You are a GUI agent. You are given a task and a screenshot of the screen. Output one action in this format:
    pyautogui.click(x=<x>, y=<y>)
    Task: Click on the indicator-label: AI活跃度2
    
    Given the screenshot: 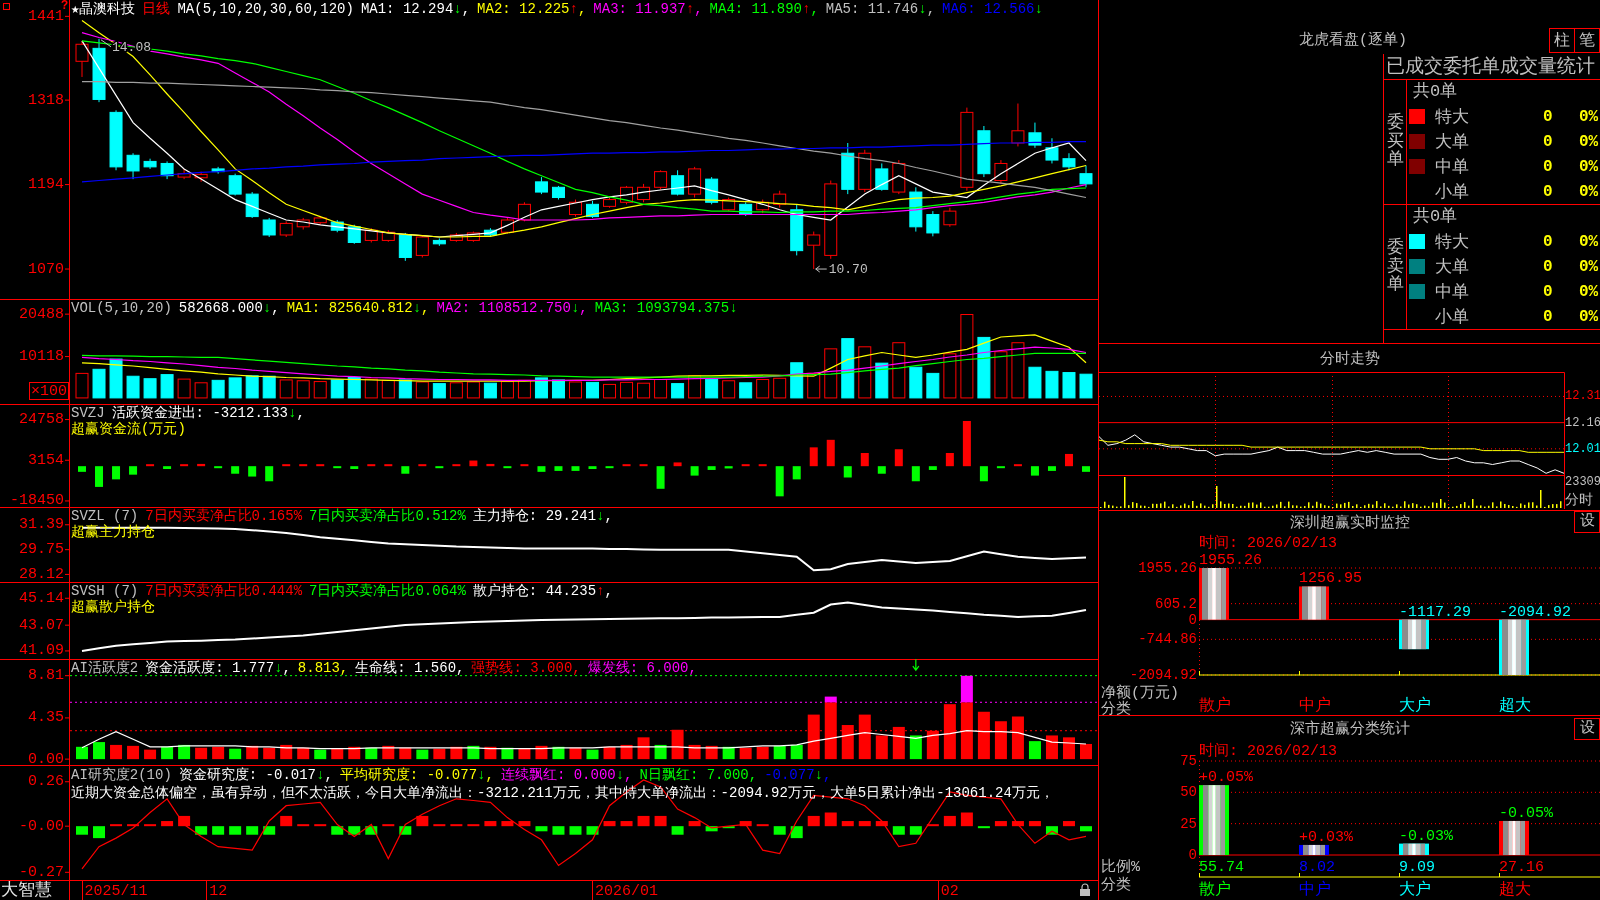 What is the action you would take?
    pyautogui.click(x=105, y=668)
    